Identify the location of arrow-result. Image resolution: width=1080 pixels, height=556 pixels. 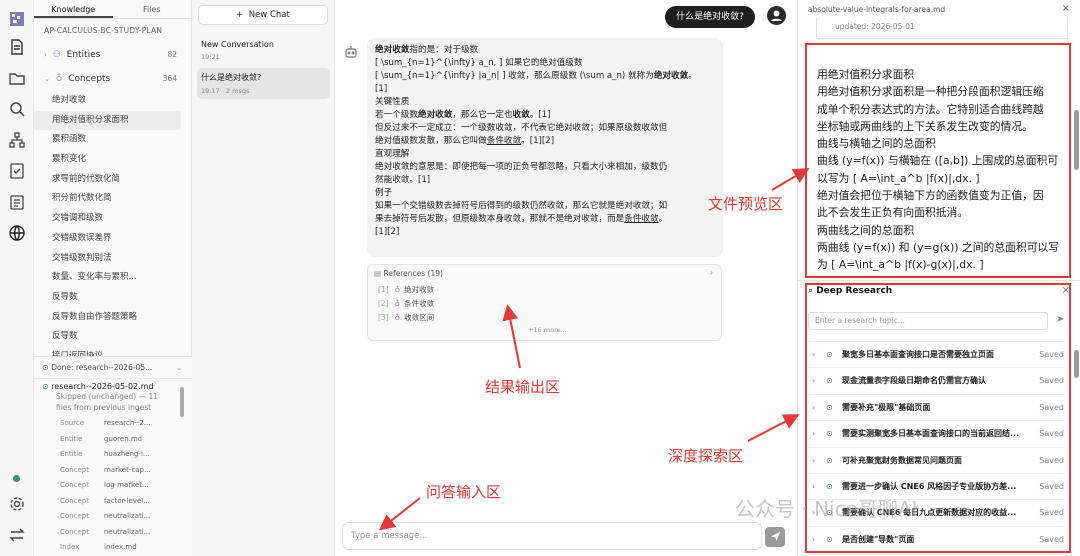
(511, 336).